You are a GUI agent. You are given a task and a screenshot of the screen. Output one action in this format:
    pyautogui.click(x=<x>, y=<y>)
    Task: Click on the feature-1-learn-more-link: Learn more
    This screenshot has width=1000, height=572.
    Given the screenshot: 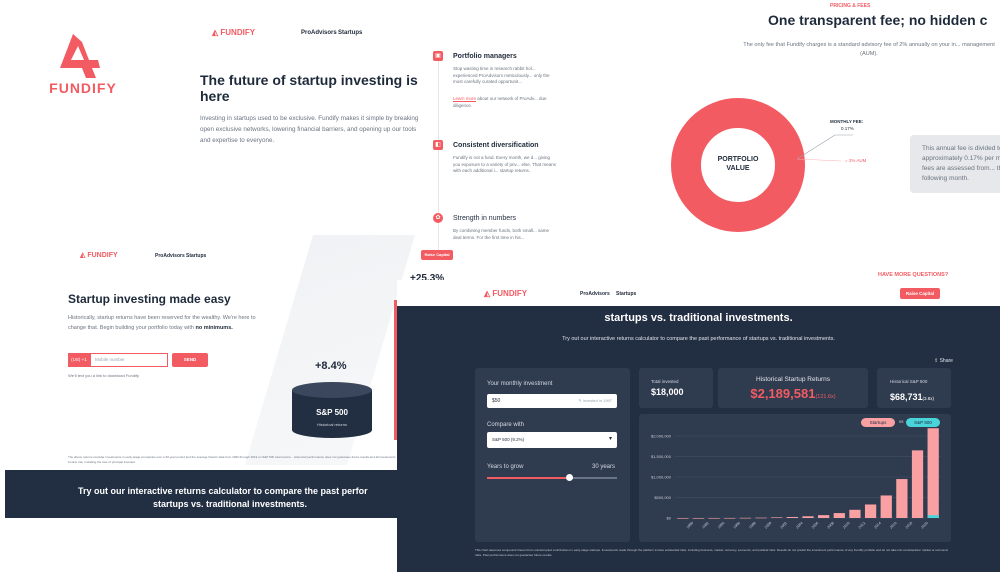 What is the action you would take?
    pyautogui.click(x=464, y=98)
    